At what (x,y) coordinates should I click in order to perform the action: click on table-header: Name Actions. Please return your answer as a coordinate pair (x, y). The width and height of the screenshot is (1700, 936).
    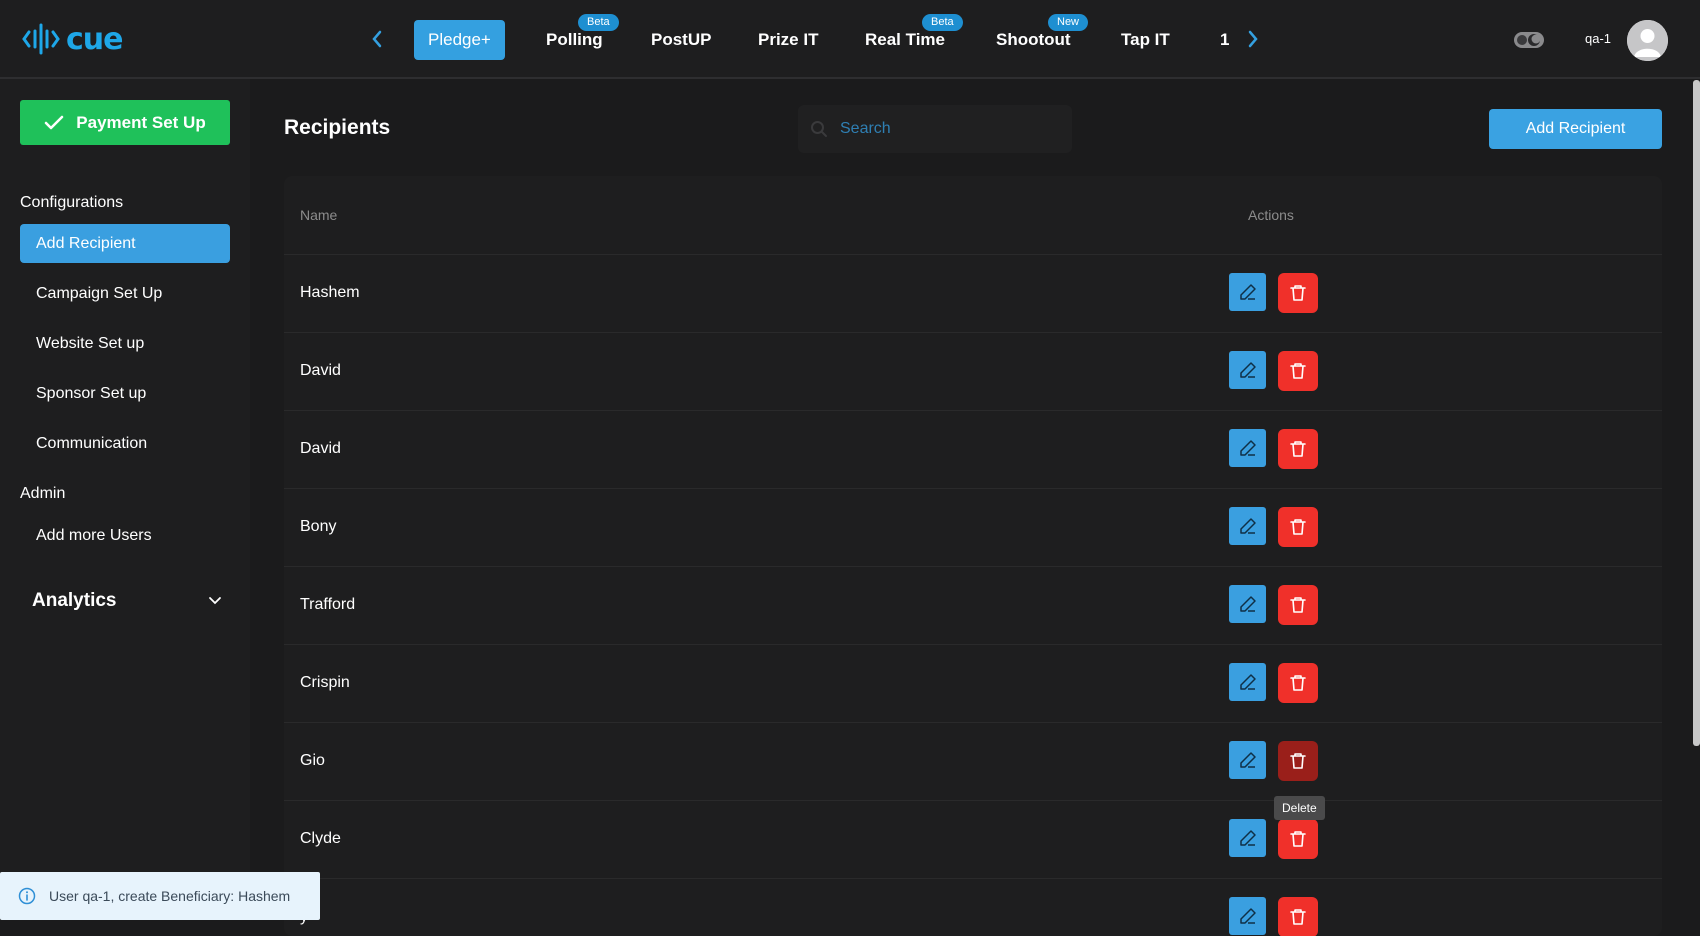
    Looking at the image, I should click on (973, 215).